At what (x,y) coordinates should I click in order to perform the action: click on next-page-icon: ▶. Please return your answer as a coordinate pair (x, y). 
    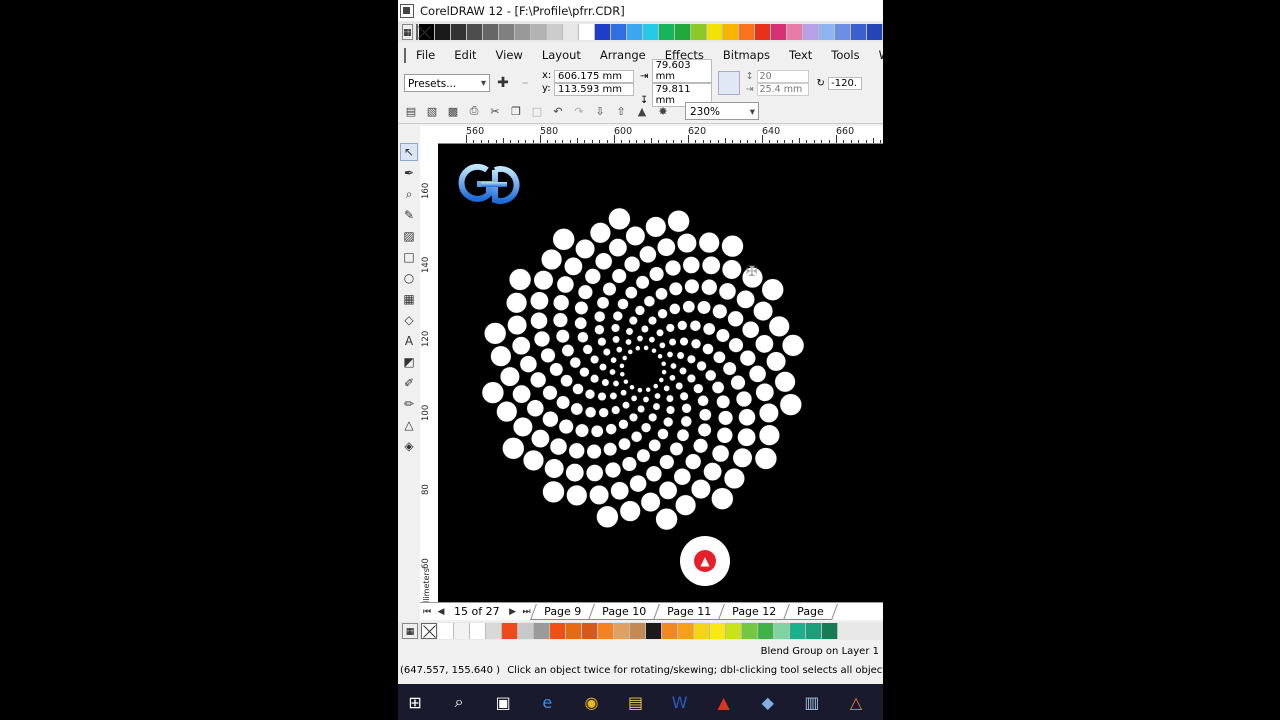
    Looking at the image, I should click on (513, 612).